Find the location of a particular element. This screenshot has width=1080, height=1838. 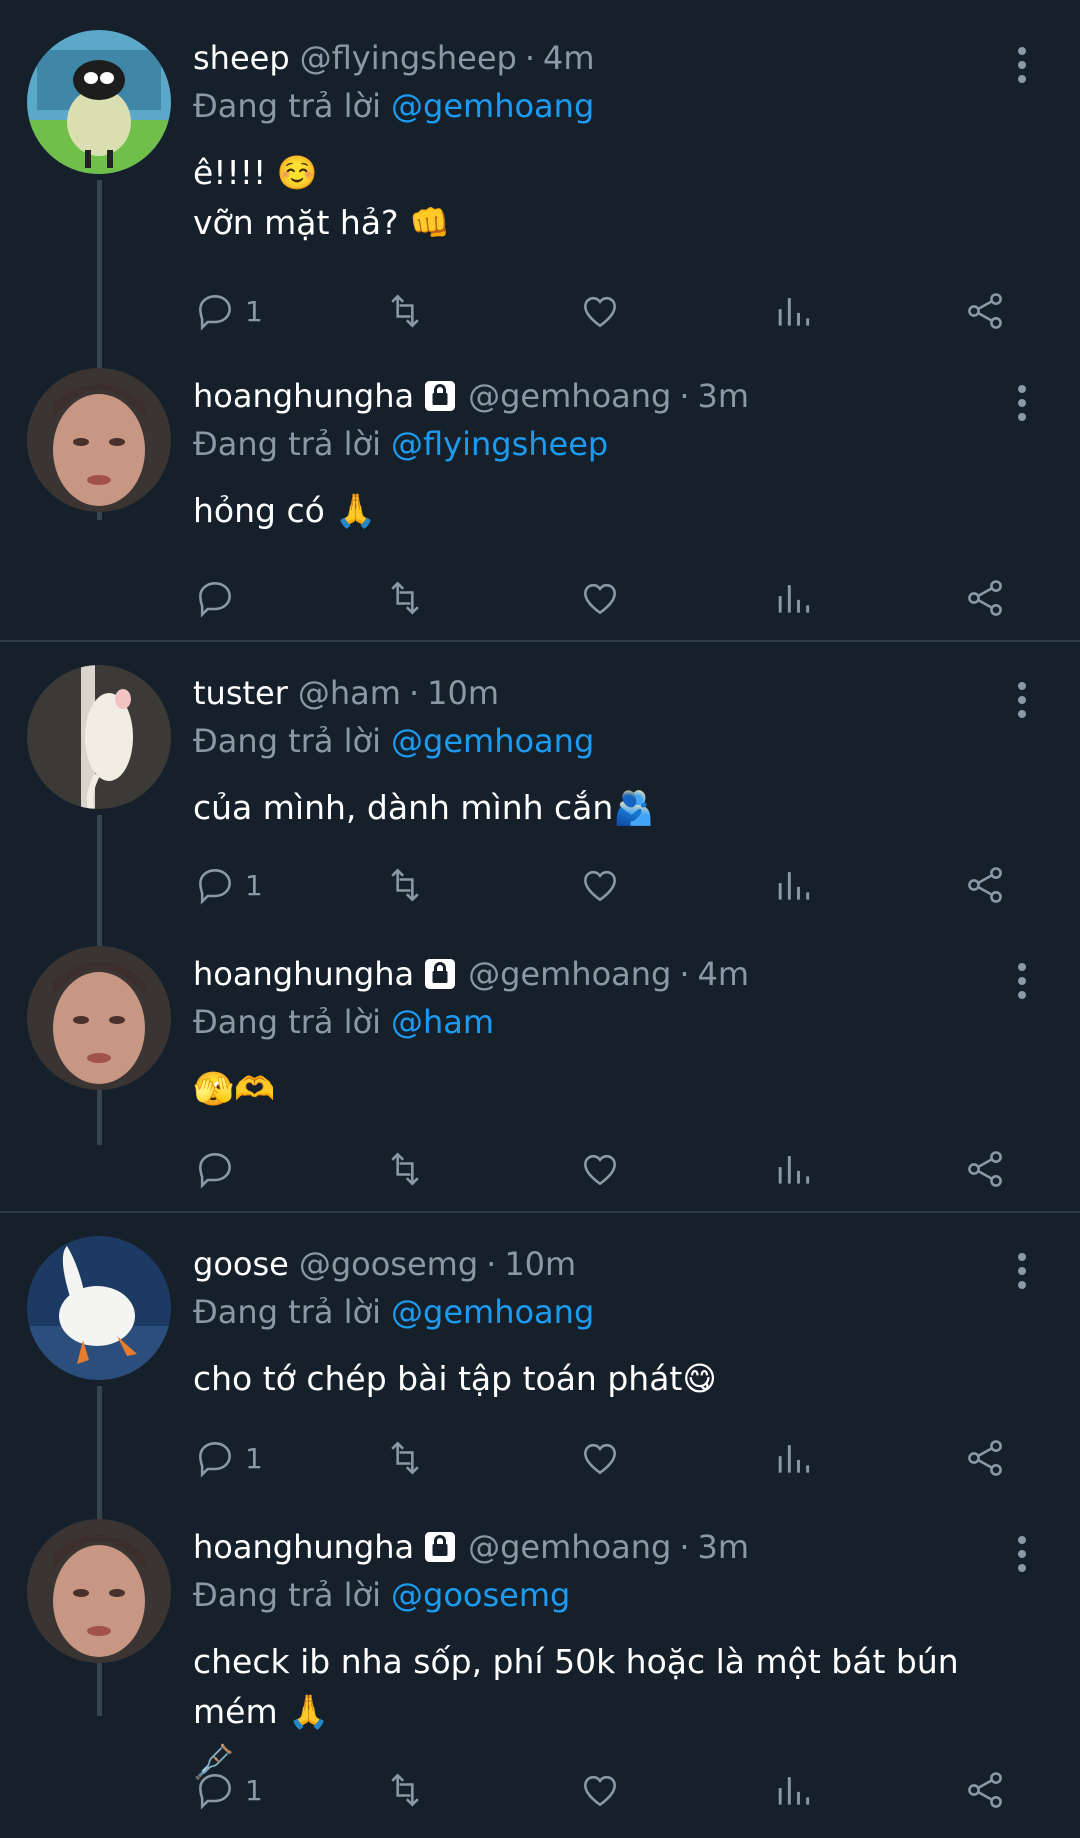

action-bar is located at coordinates (608, 598).